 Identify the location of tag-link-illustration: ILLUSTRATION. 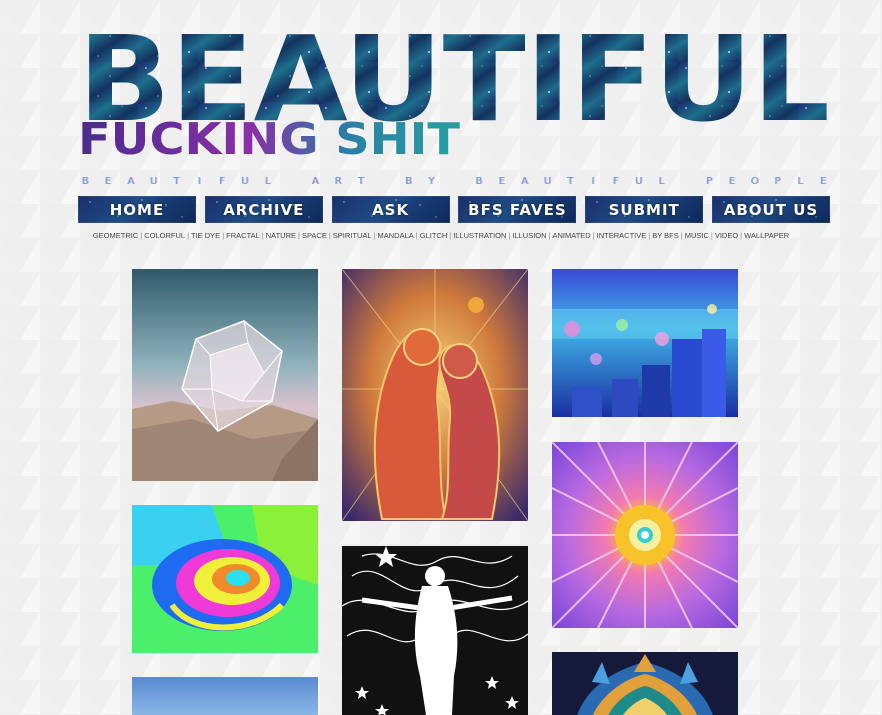
(479, 235).